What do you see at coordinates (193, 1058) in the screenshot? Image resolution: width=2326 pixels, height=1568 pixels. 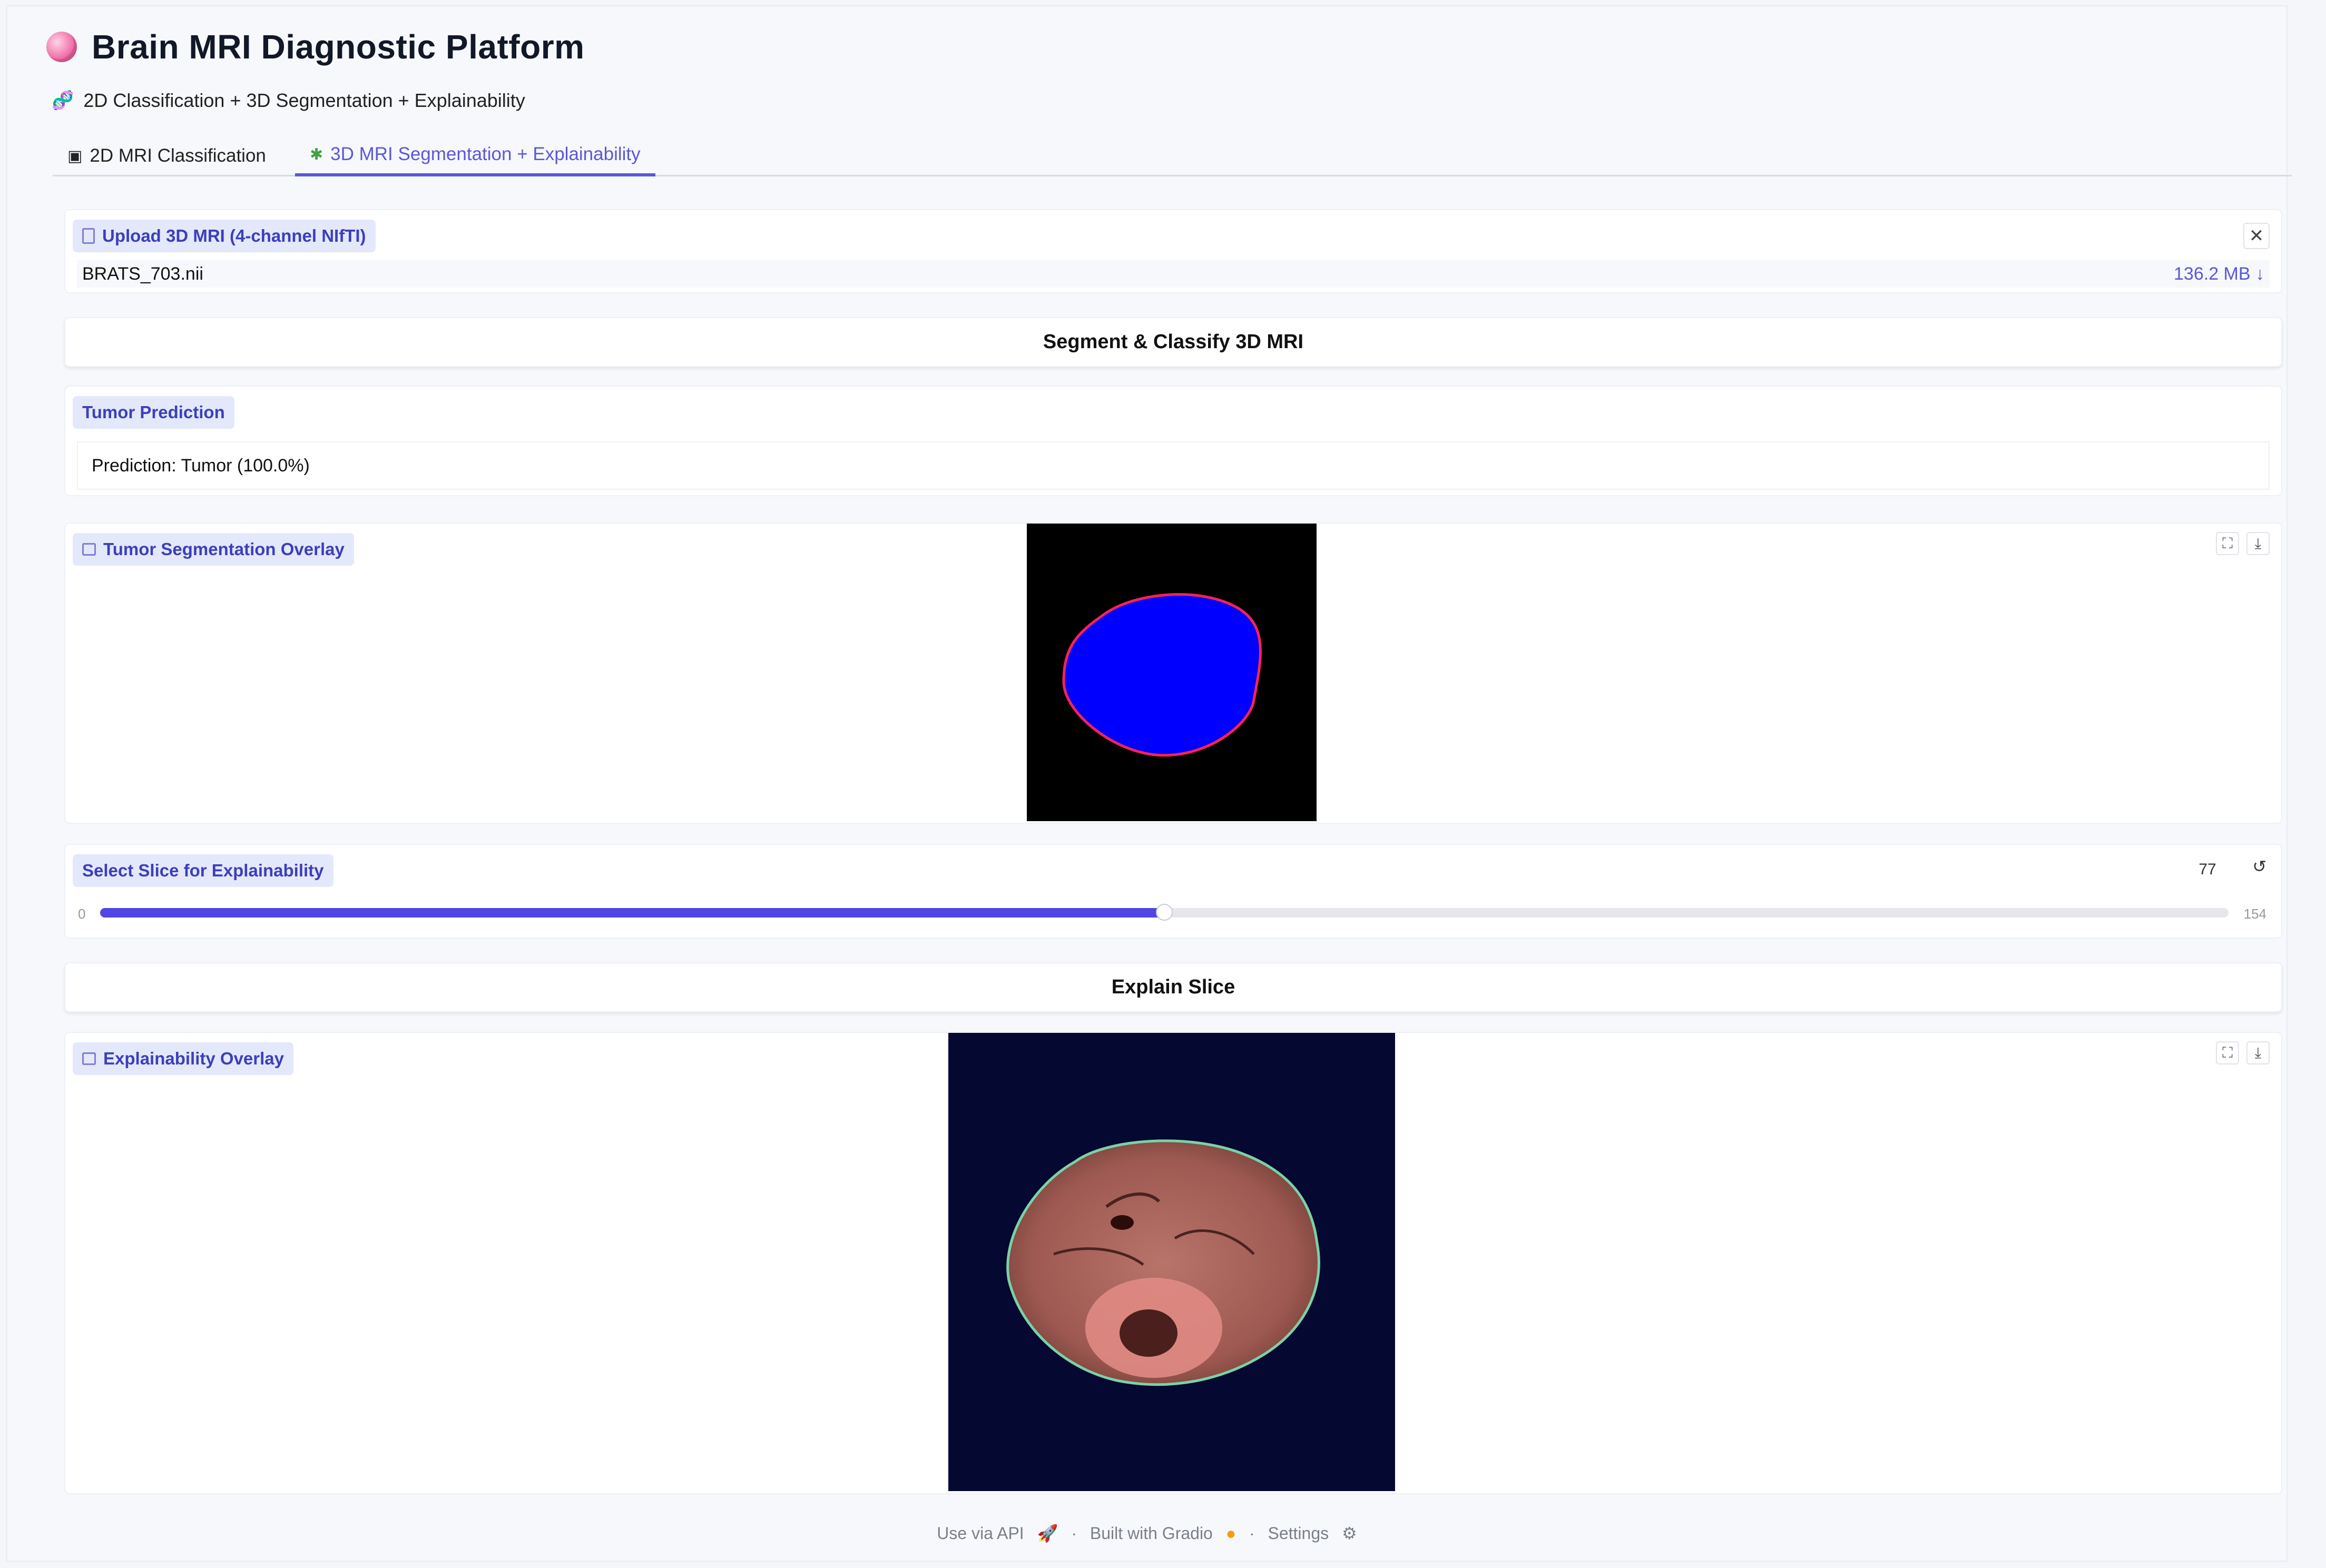 I see `explainability-label-text: Explainability Overlay` at bounding box center [193, 1058].